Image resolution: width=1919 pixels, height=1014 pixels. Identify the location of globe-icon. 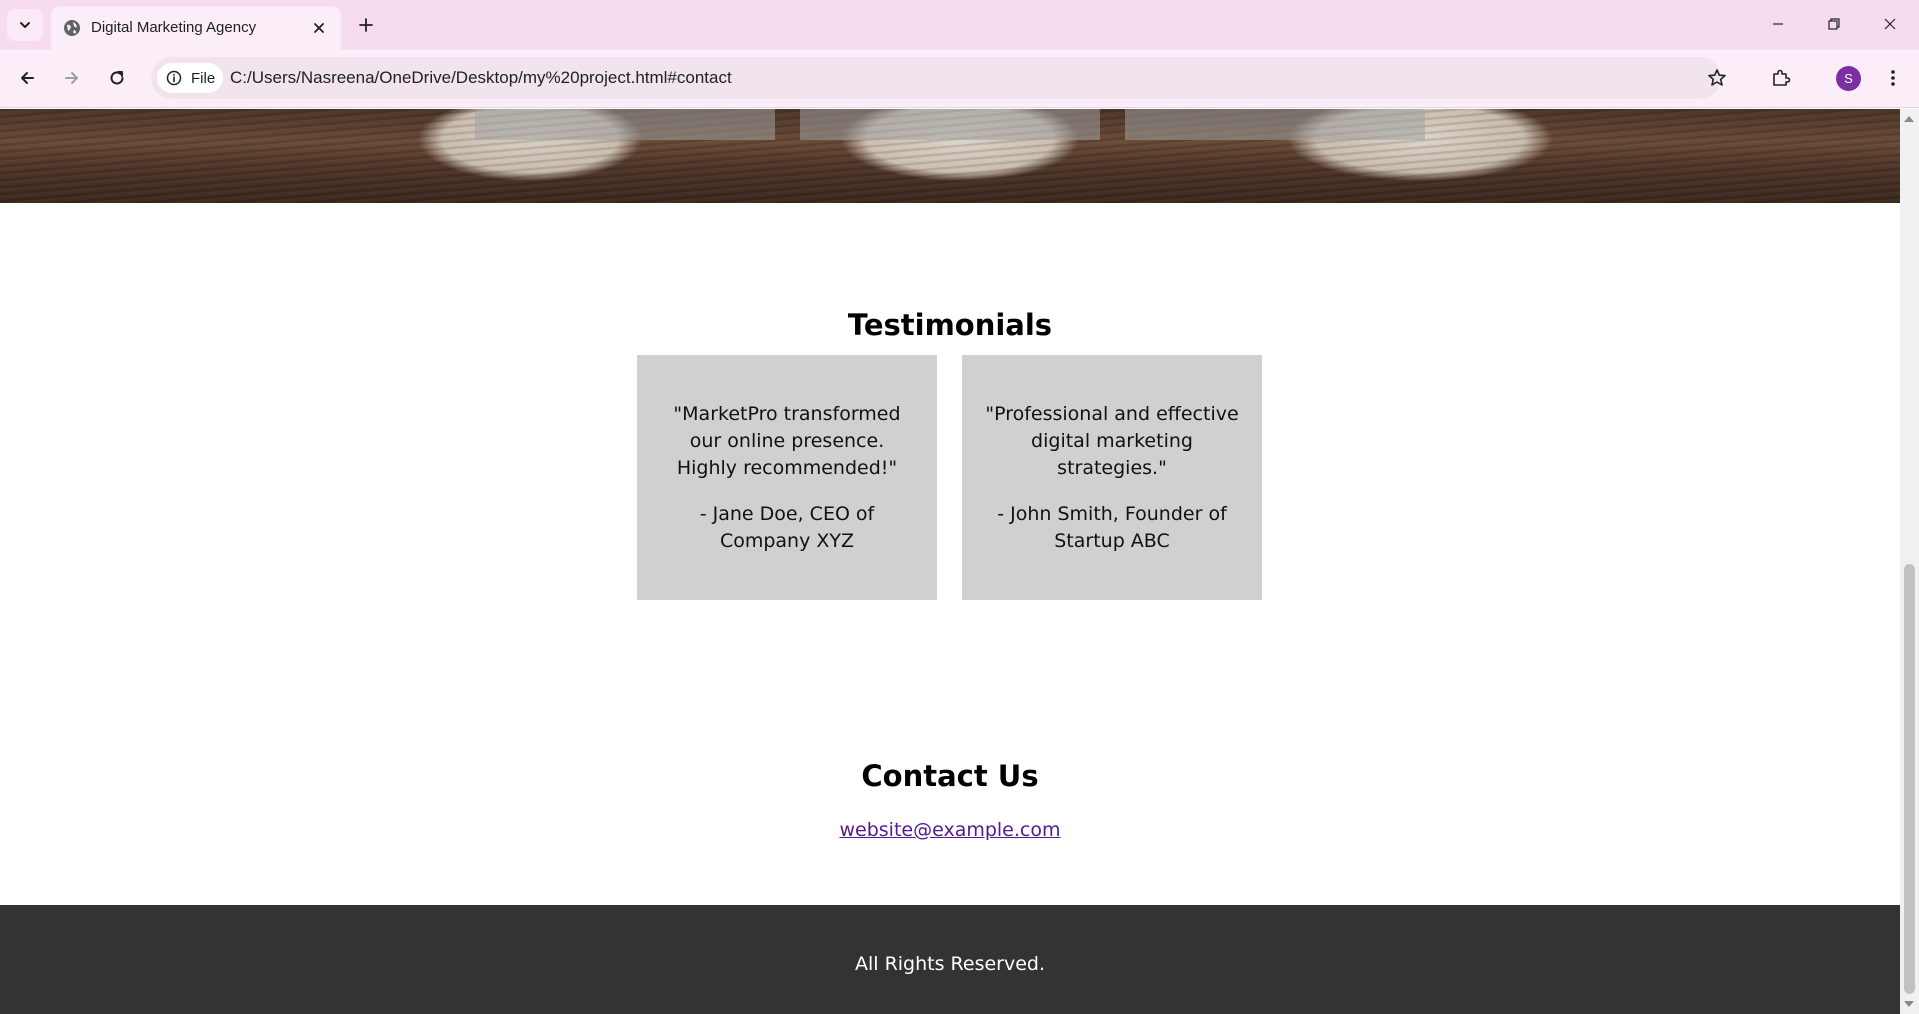
(72, 28).